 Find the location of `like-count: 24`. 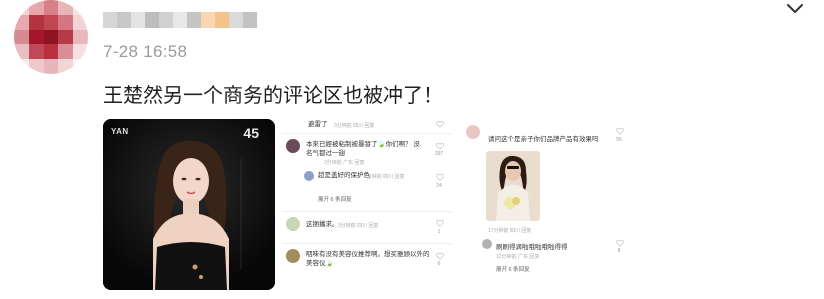

like-count: 24 is located at coordinates (439, 186).